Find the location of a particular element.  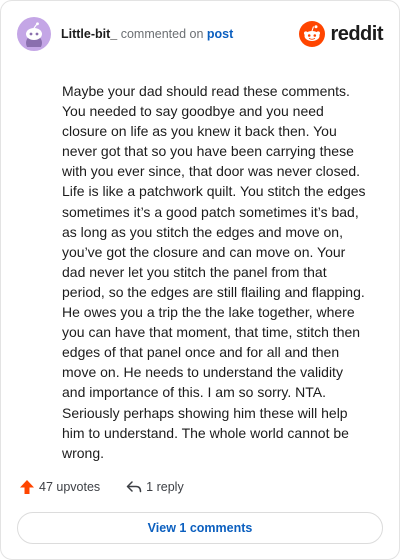

snoo-avatar-icon is located at coordinates (34, 34).